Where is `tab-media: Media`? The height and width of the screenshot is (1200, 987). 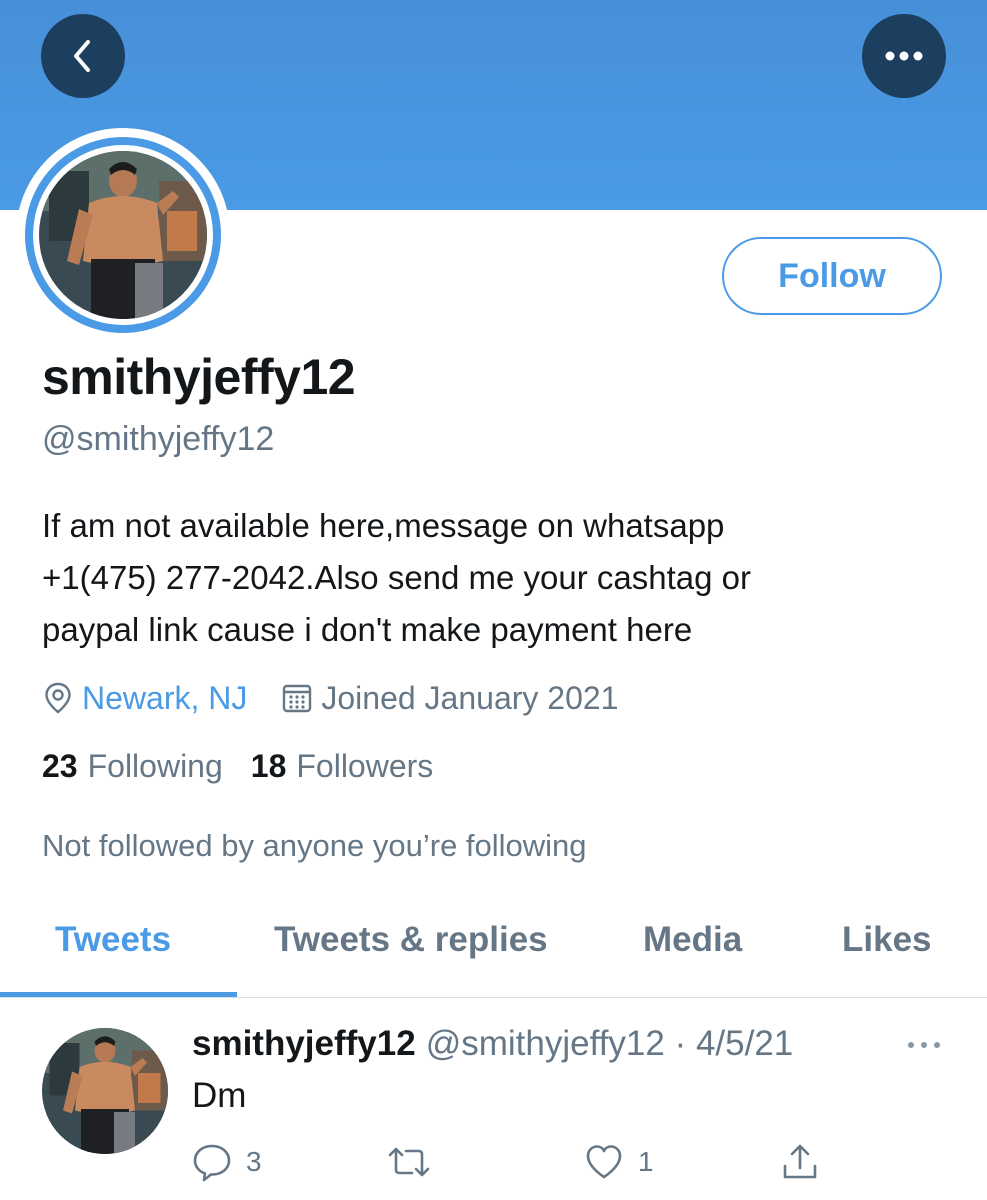
tab-media: Media is located at coordinates (692, 940).